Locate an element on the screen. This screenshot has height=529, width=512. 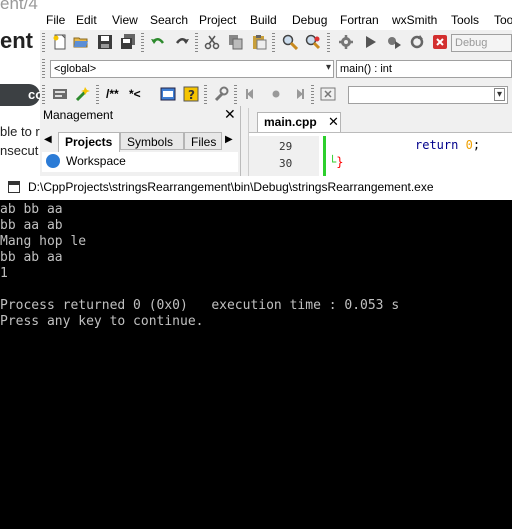
redo-icon is located at coordinates (182, 42).